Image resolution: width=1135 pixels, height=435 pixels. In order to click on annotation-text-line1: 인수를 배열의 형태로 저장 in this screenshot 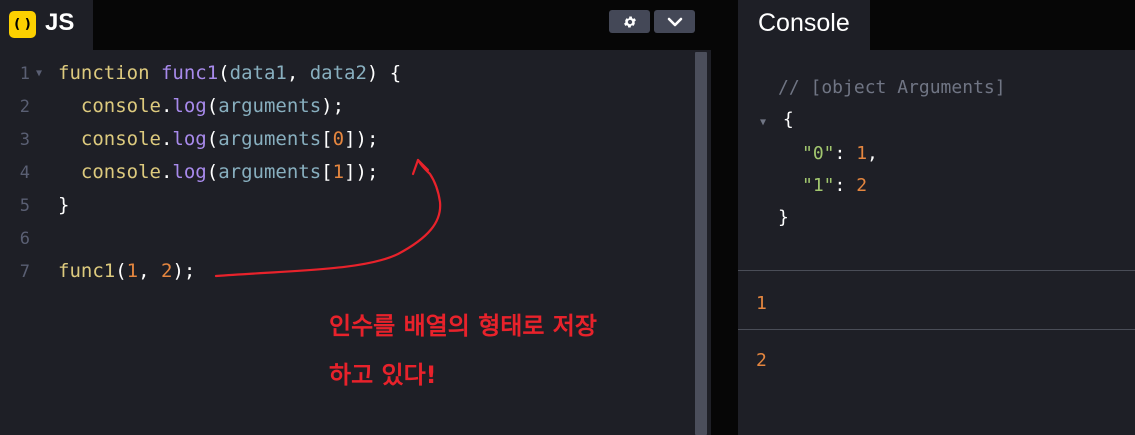, I will do `click(463, 326)`.